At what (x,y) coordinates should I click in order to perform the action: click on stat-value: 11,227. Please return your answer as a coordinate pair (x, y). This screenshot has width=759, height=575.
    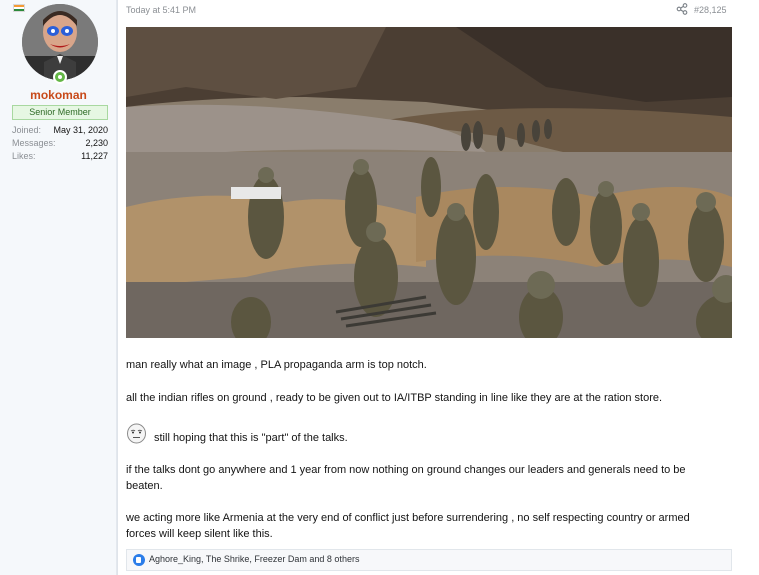
    Looking at the image, I should click on (94, 156).